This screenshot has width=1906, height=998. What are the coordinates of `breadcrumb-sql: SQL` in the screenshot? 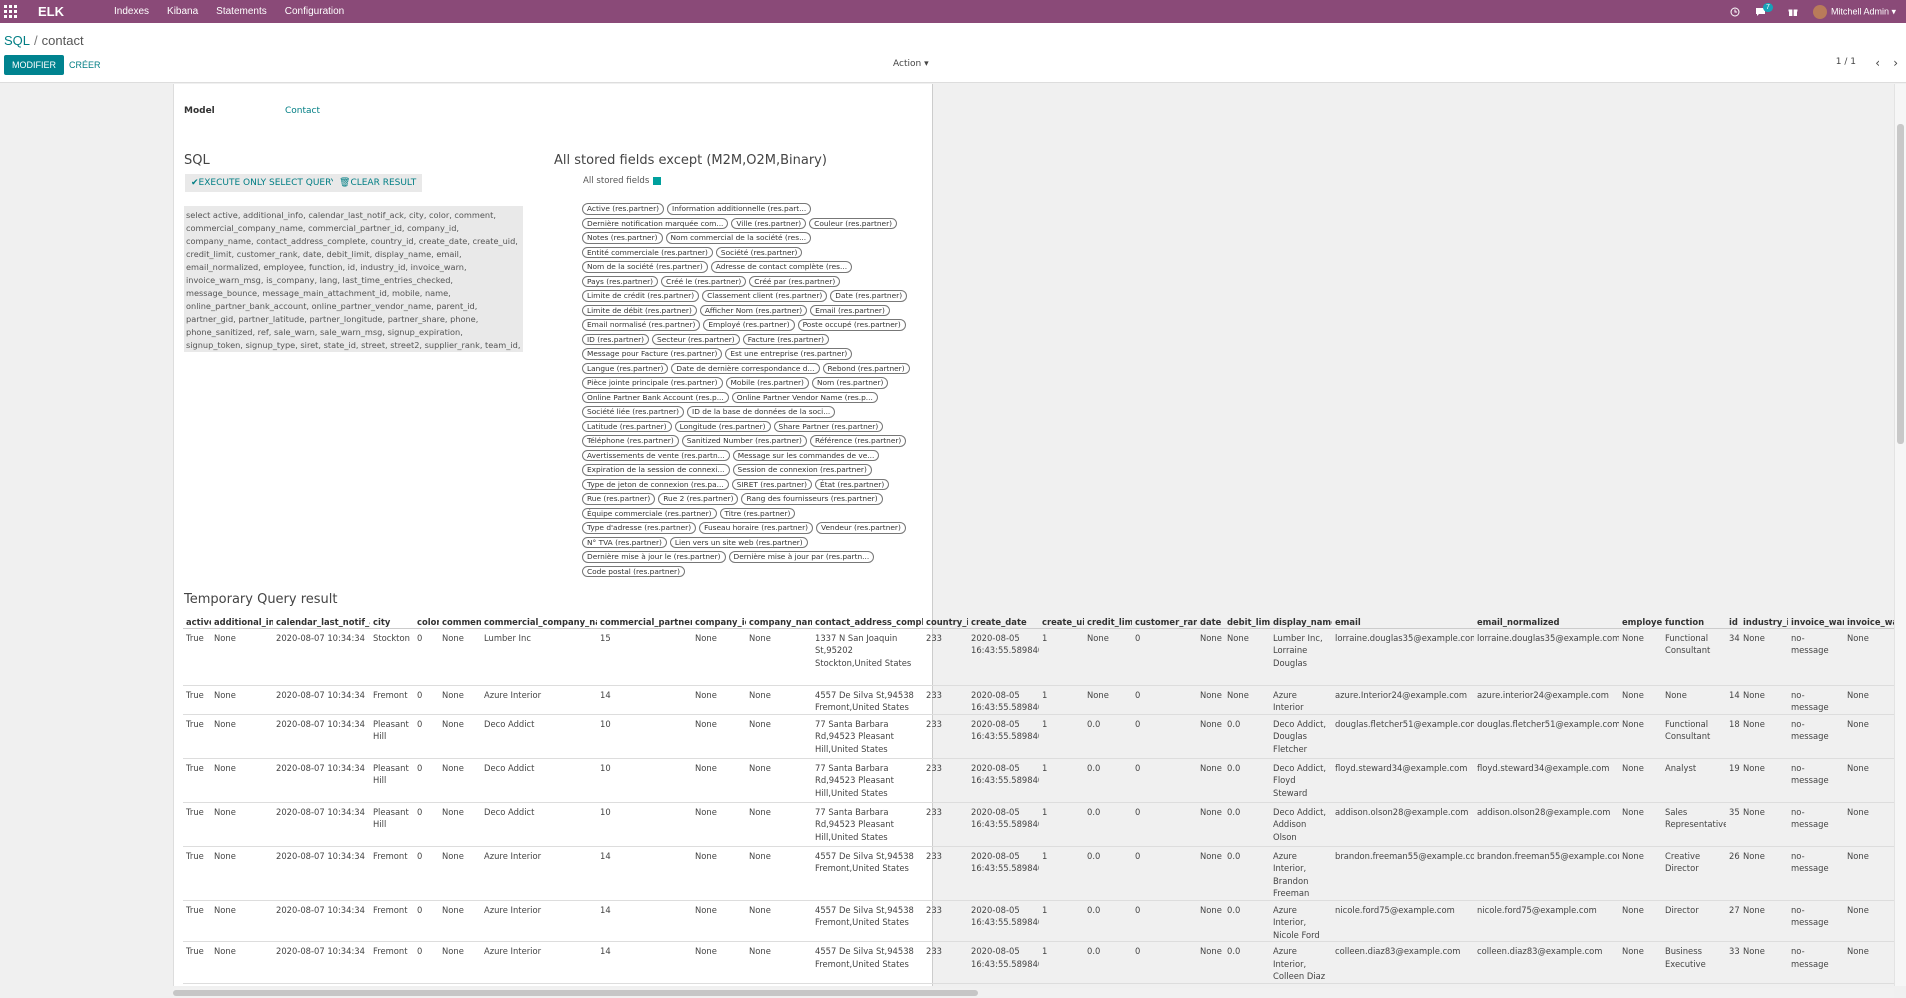 It's located at (17, 40).